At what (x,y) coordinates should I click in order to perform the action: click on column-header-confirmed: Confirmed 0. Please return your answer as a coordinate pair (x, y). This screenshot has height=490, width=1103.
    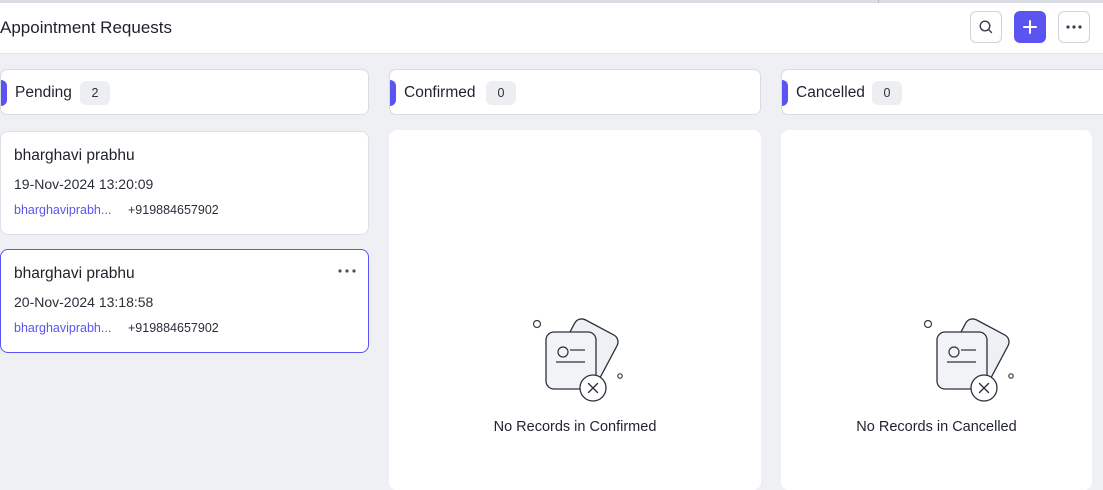
    Looking at the image, I should click on (575, 92).